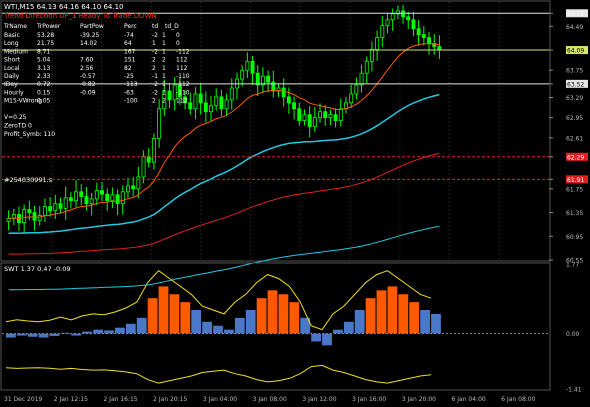 The width and height of the screenshot is (590, 407). Describe the element at coordinates (88, 84) in the screenshot. I see `stats-cell: -0.82` at that location.